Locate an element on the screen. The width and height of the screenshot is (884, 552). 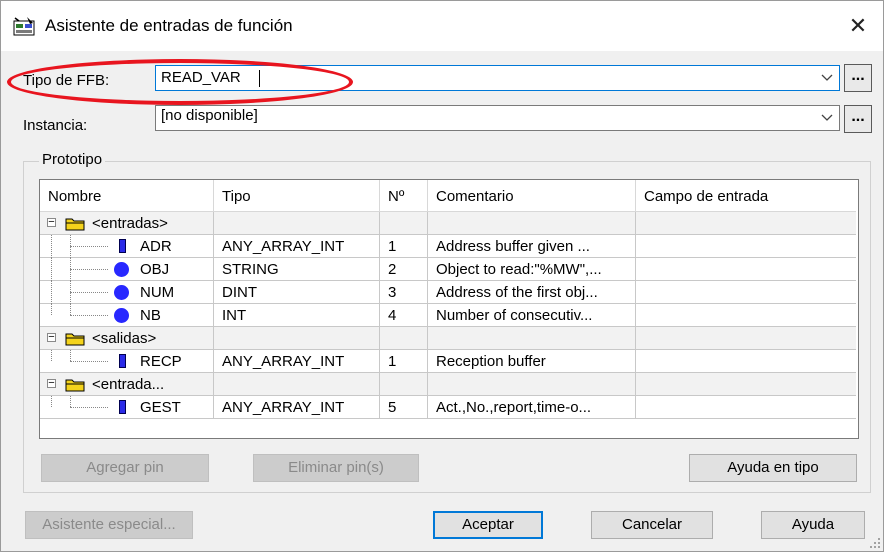
tree-cell: − <entradas> is located at coordinates (127, 223).